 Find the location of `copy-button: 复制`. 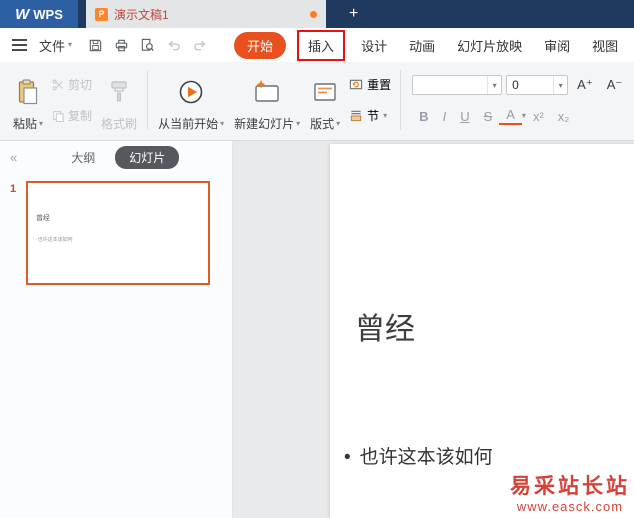

copy-button: 复制 is located at coordinates (72, 115).